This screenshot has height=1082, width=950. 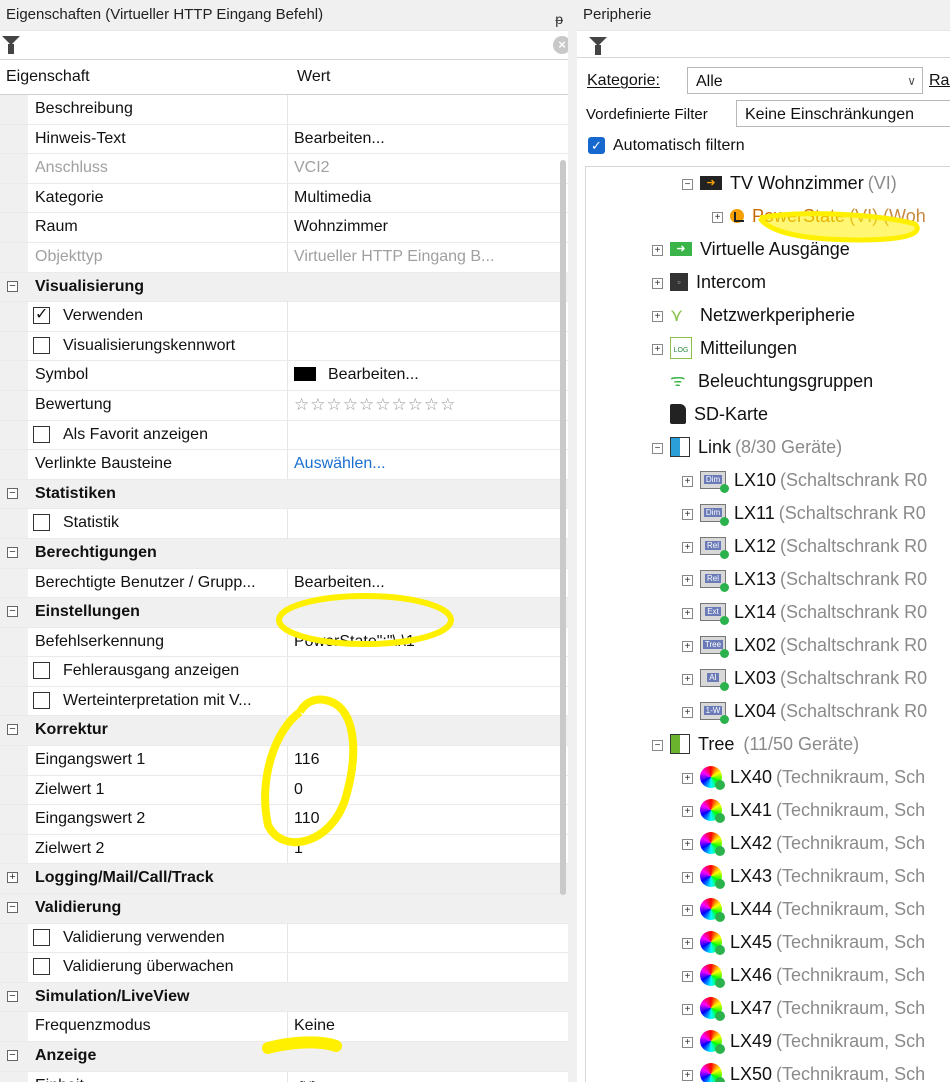 I want to click on tree-node: + Rel LX13 (Schaltschrank R0, so click(x=804, y=579).